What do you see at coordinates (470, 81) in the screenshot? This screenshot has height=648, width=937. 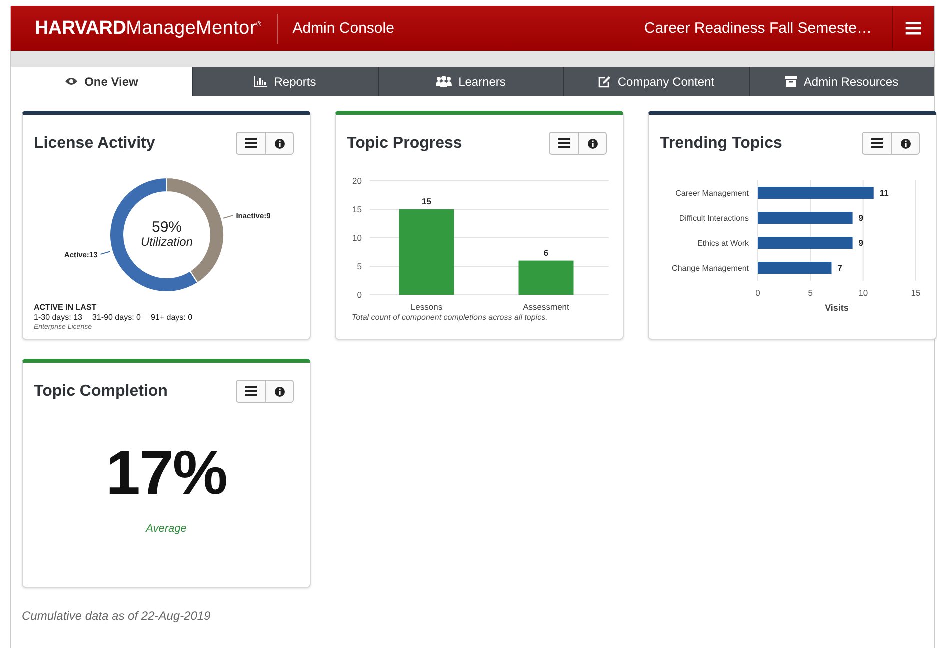 I see `nav-tab: Learners` at bounding box center [470, 81].